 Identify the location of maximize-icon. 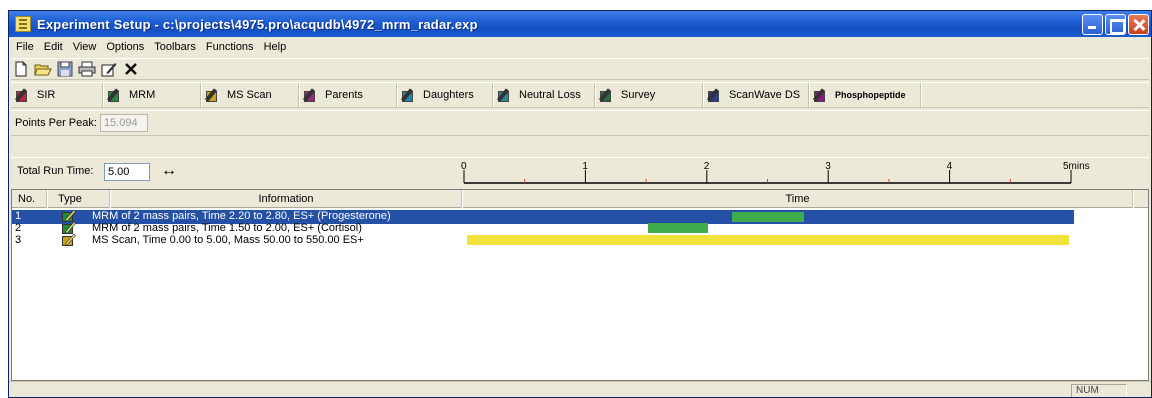
(1115, 24).